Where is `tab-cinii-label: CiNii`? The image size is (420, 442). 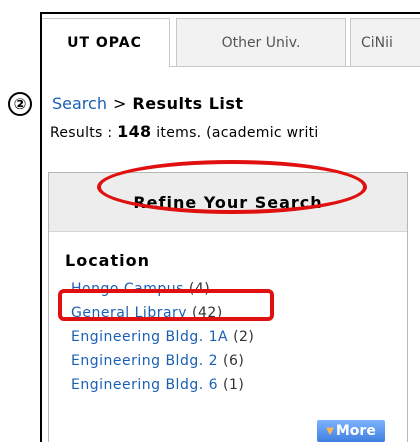 tab-cinii-label: CiNii is located at coordinates (377, 42).